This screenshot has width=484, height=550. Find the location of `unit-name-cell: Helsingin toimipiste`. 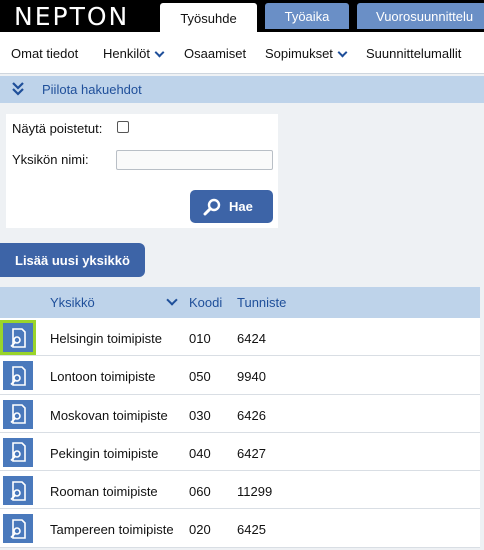

unit-name-cell: Helsingin toimipiste is located at coordinates (106, 338).